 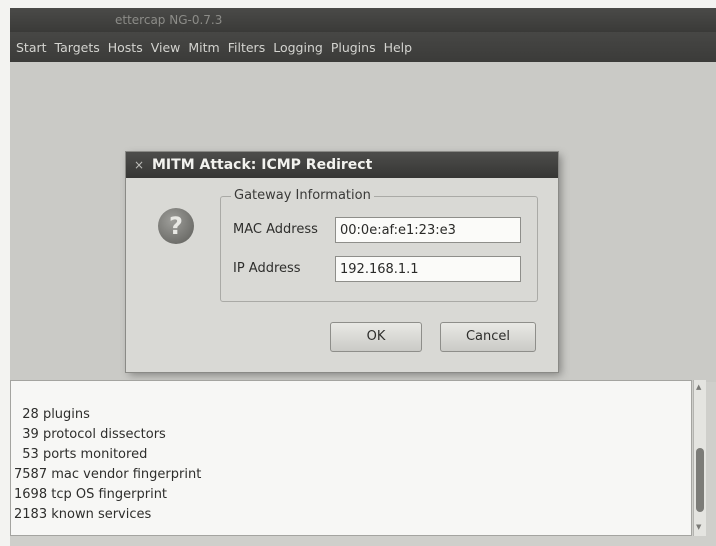 I want to click on menu-plugins: Plugins, so click(x=353, y=47).